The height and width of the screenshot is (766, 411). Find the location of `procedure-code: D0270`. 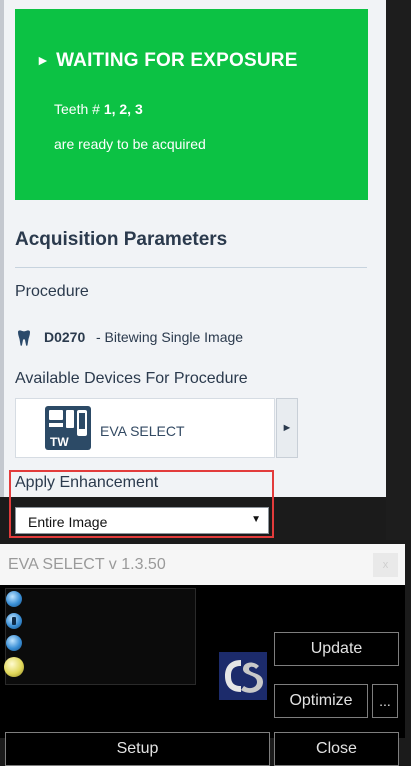

procedure-code: D0270 is located at coordinates (65, 337).